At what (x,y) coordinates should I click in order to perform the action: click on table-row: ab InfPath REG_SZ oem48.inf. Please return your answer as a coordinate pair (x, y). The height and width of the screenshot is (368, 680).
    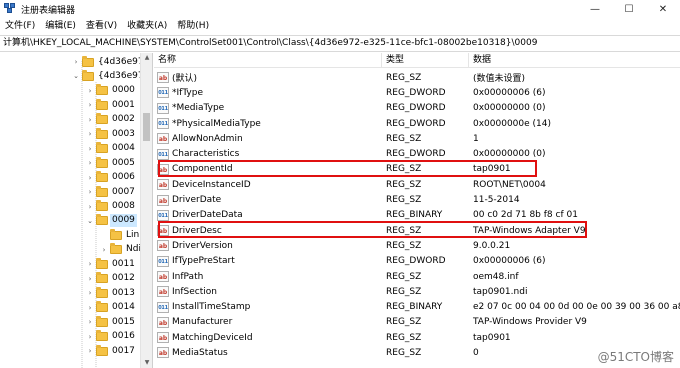
    Looking at the image, I should click on (417, 276).